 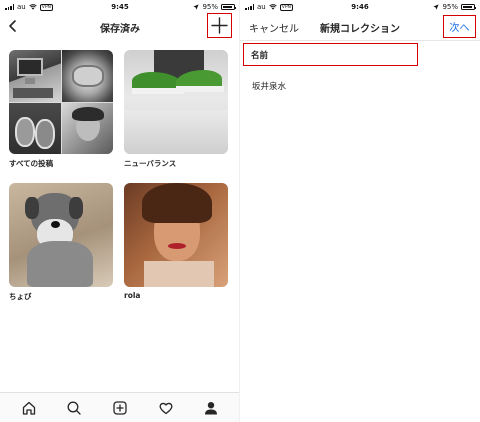 I want to click on status-bar: au VPN 9:46 95%, so click(x=360, y=7).